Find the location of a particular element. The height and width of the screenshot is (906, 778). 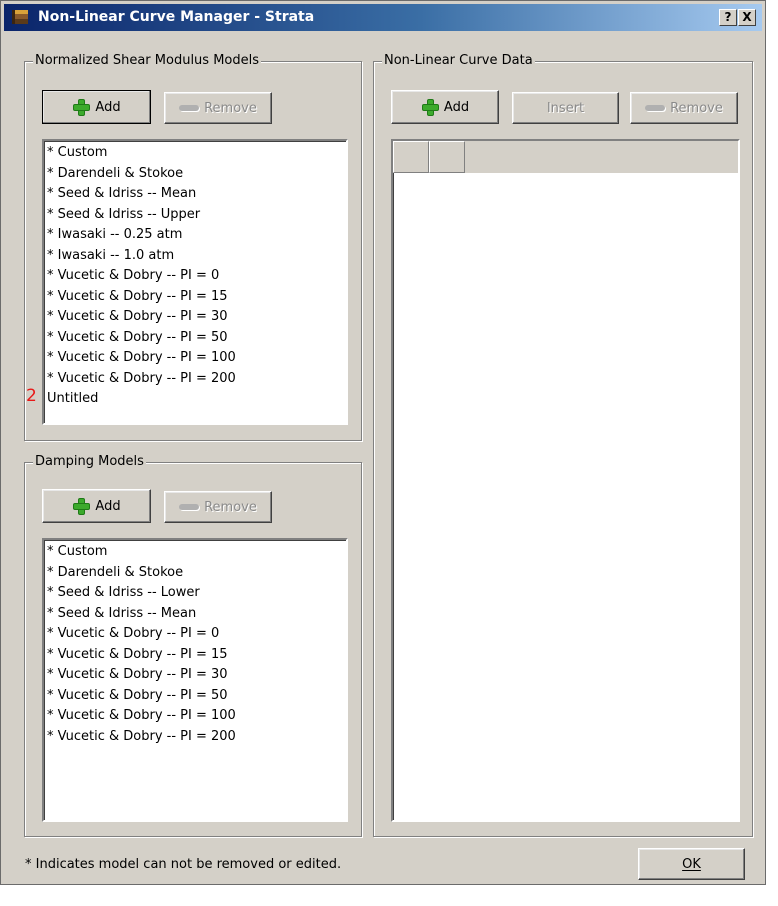

curve-remove-button: Remove is located at coordinates (684, 108).